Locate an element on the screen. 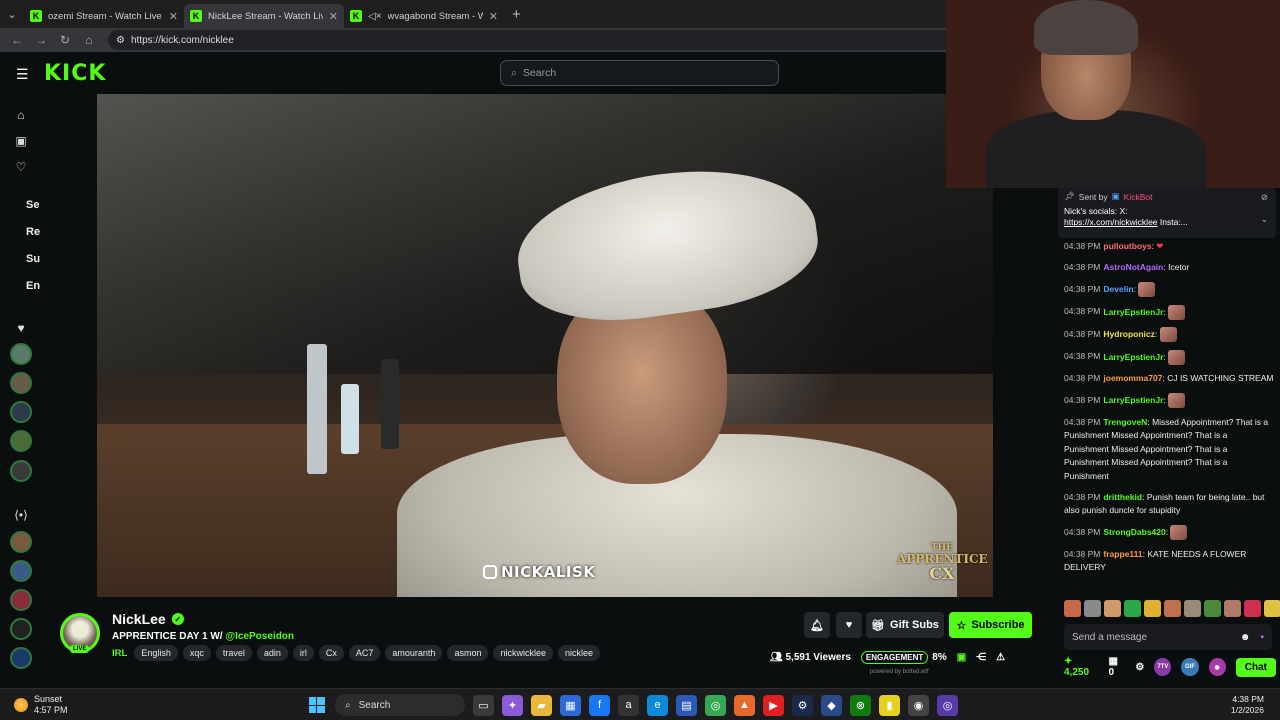 The height and width of the screenshot is (720, 1280). browse-icon: ▣ is located at coordinates (21, 141).